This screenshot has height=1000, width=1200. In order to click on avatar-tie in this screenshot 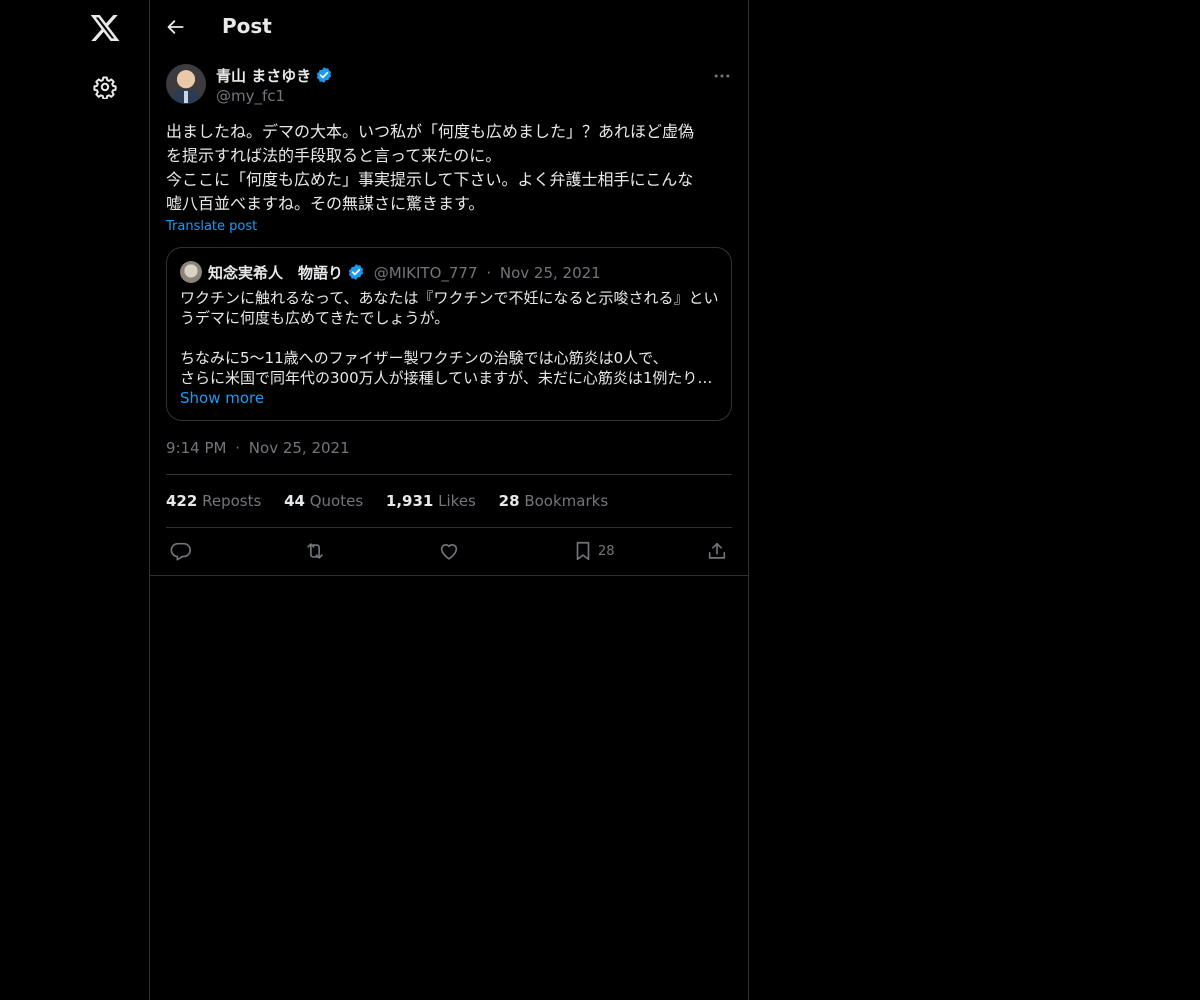, I will do `click(186, 97)`.